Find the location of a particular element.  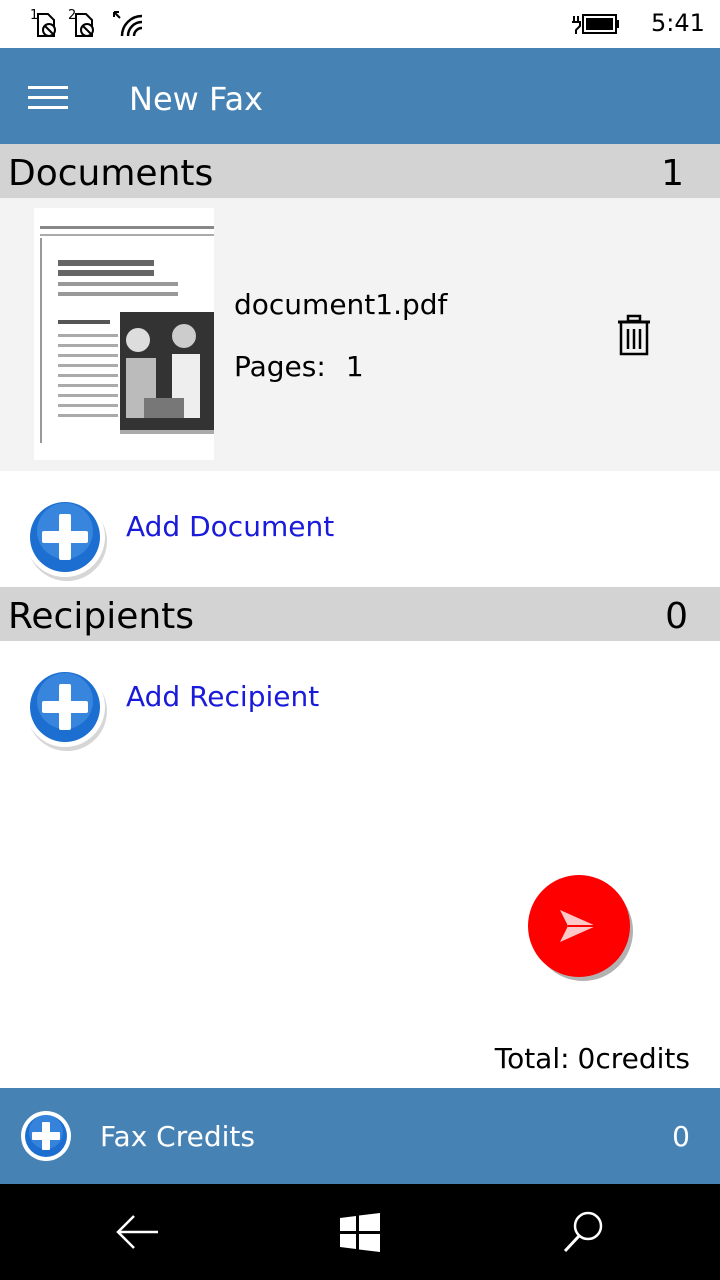

fax-credits-label: Fax Credits is located at coordinates (177, 1136).